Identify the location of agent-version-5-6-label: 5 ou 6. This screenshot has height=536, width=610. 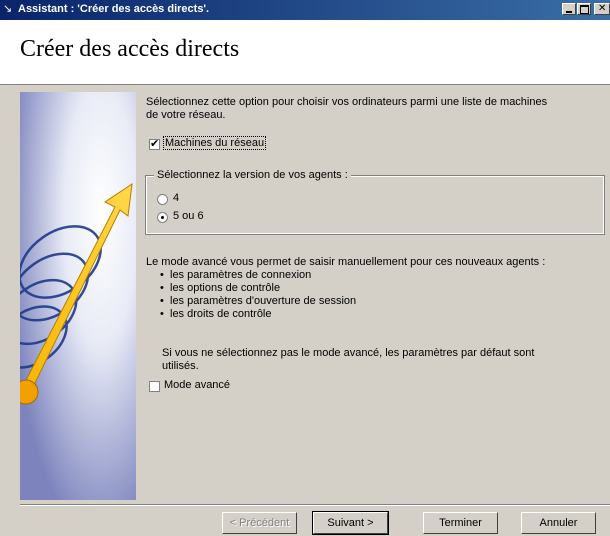
(188, 216).